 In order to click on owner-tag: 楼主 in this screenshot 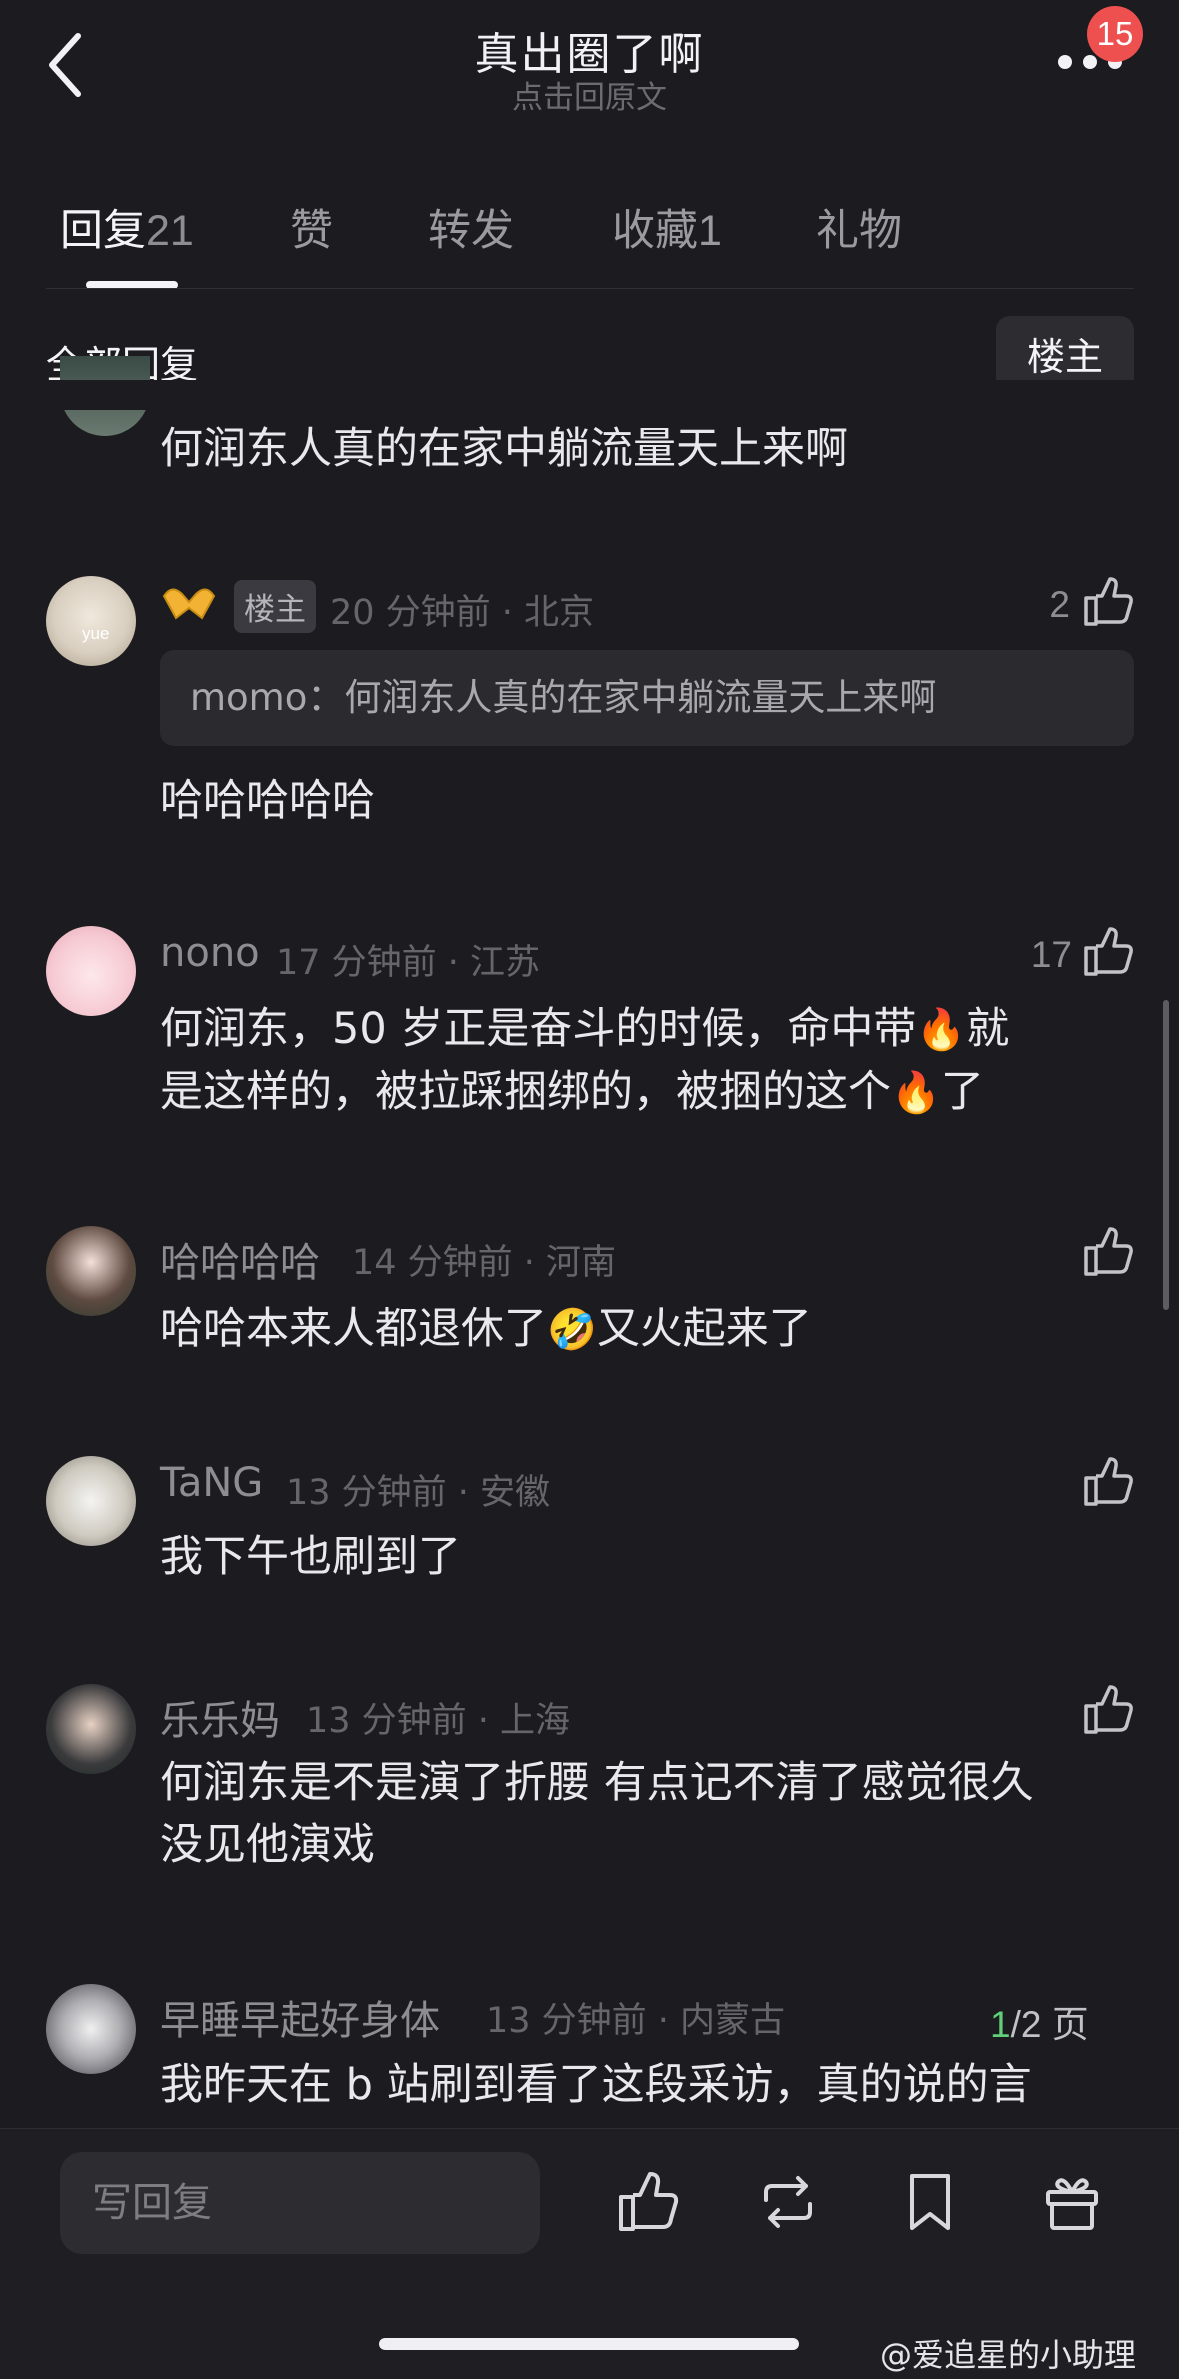, I will do `click(275, 606)`.